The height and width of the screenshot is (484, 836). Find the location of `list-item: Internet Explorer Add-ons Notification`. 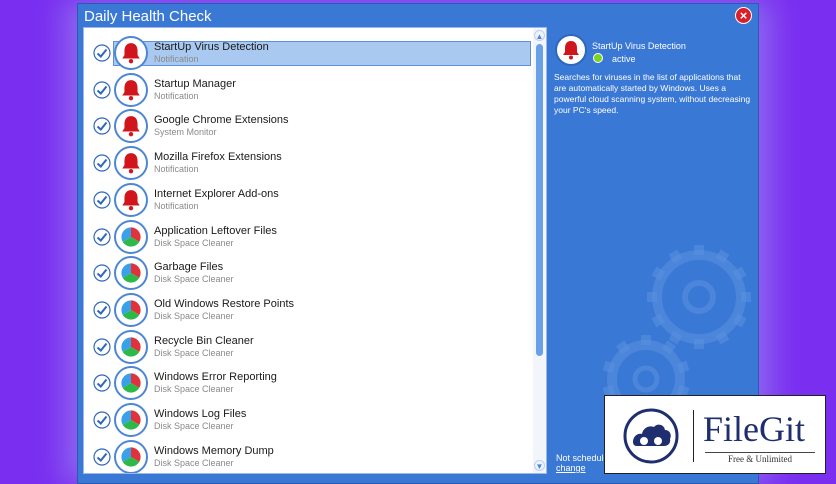

list-item: Internet Explorer Add-ons Notification is located at coordinates (309, 199).